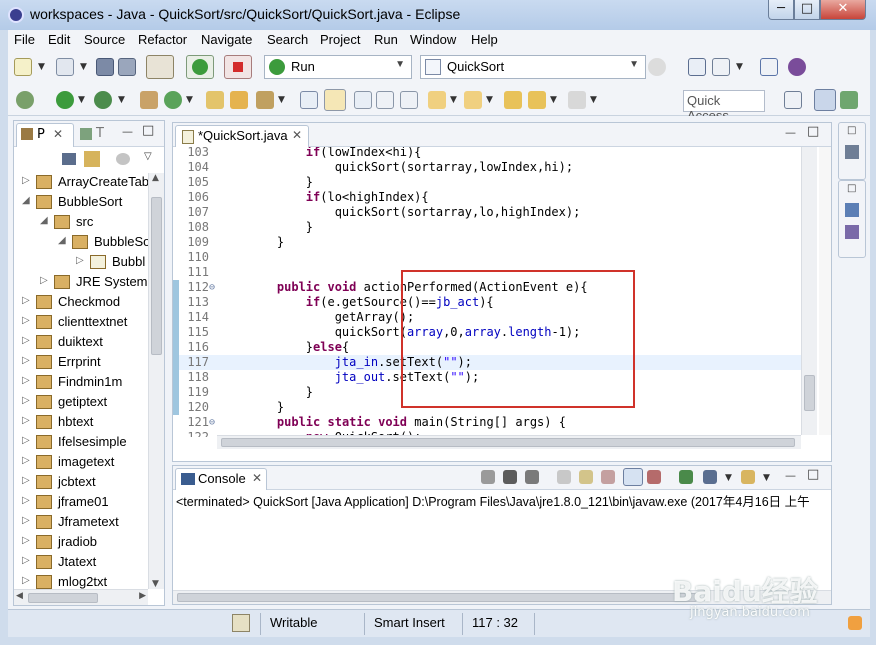 This screenshot has width=876, height=645. What do you see at coordinates (537, 100) in the screenshot?
I see `back-arrow-icon` at bounding box center [537, 100].